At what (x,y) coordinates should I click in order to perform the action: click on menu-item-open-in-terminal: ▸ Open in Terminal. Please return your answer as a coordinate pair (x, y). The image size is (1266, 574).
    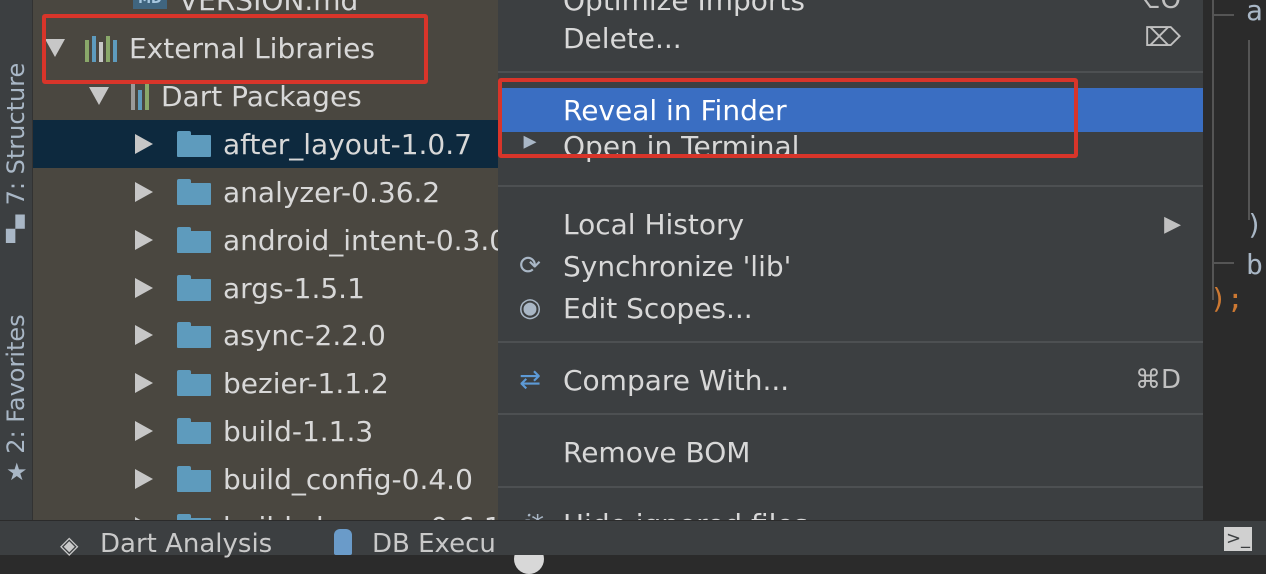
    Looking at the image, I should click on (850, 152).